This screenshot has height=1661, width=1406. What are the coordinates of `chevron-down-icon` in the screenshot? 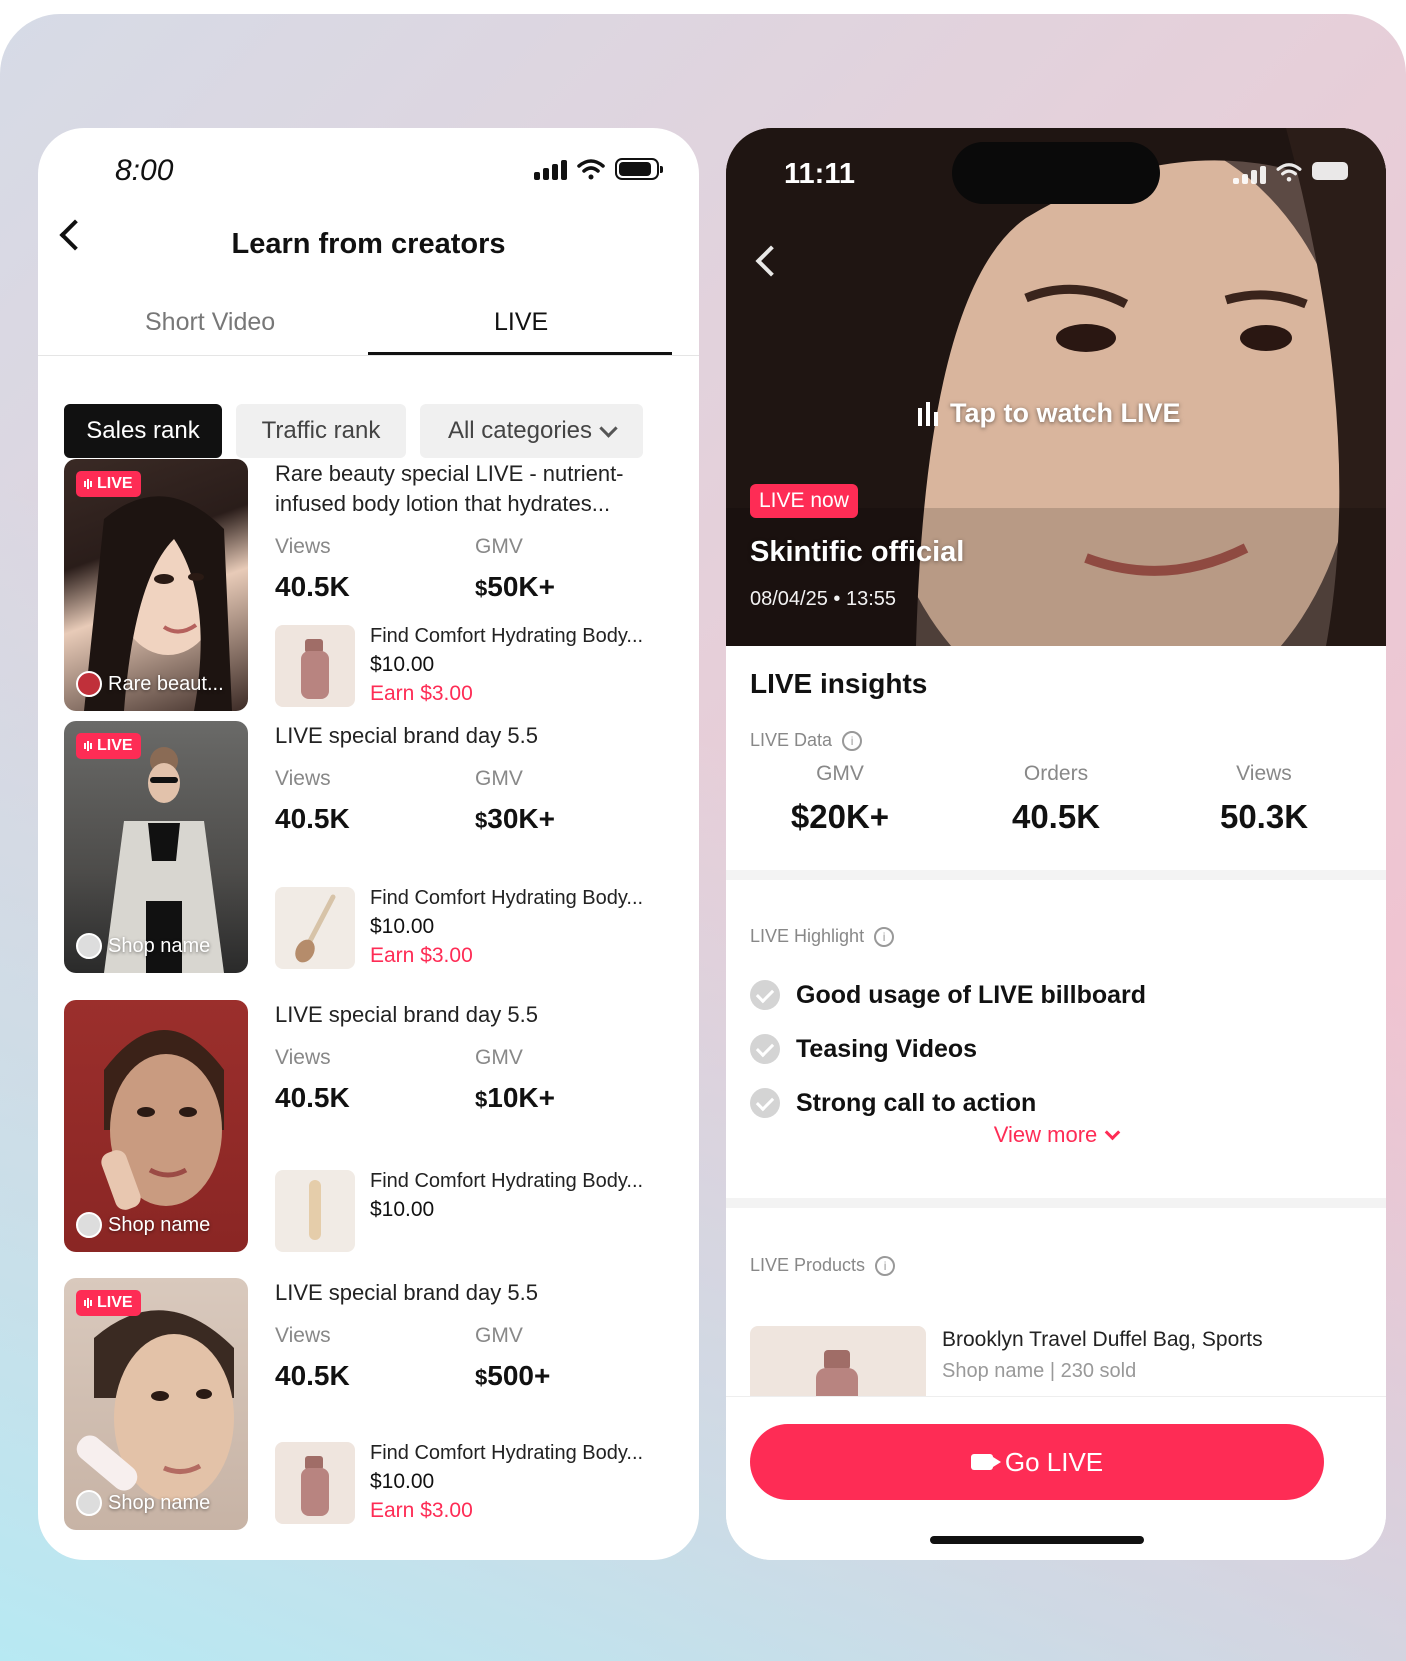 It's located at (1112, 1132).